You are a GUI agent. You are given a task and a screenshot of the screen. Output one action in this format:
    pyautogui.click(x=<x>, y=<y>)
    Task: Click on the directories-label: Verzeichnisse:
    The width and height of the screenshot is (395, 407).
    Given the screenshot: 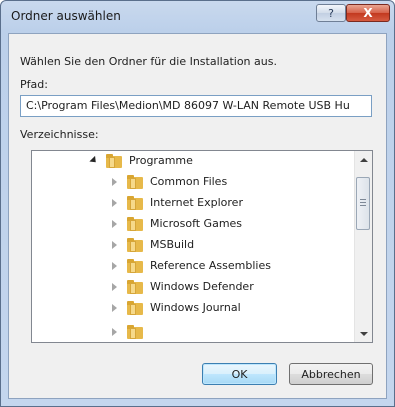 What is the action you would take?
    pyautogui.click(x=59, y=134)
    